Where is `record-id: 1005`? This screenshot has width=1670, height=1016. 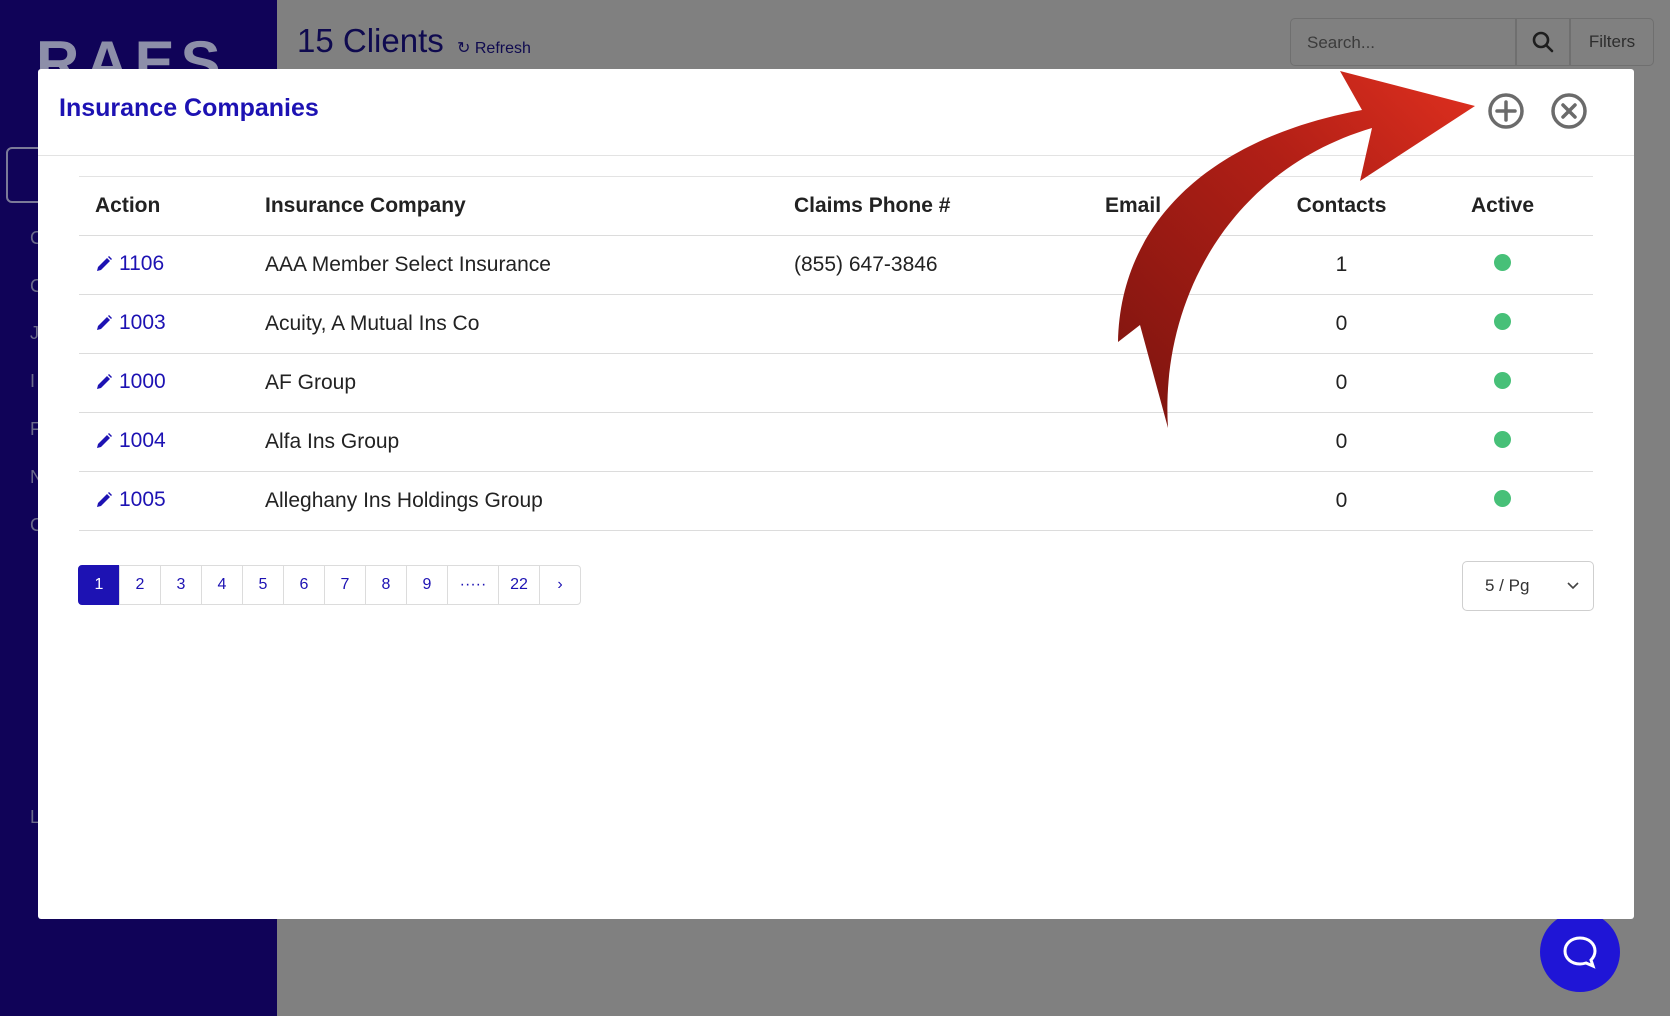 record-id: 1005 is located at coordinates (142, 499).